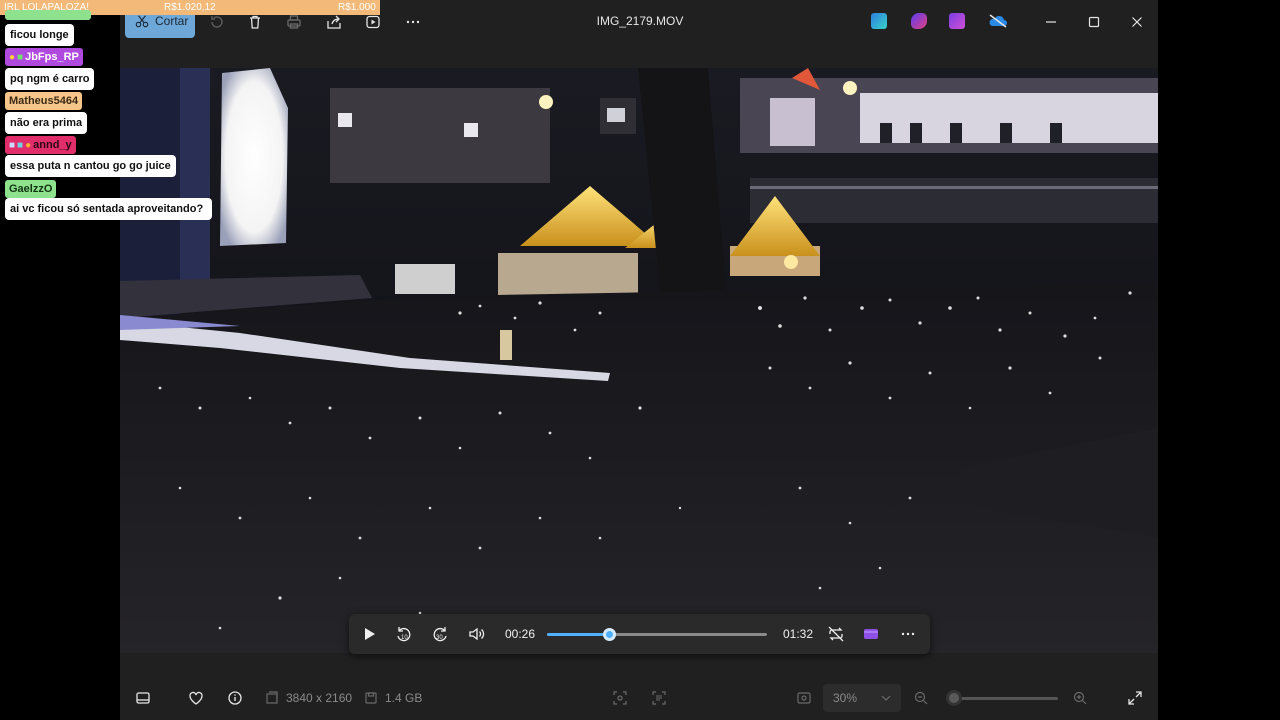  I want to click on volume-icon, so click(477, 634).